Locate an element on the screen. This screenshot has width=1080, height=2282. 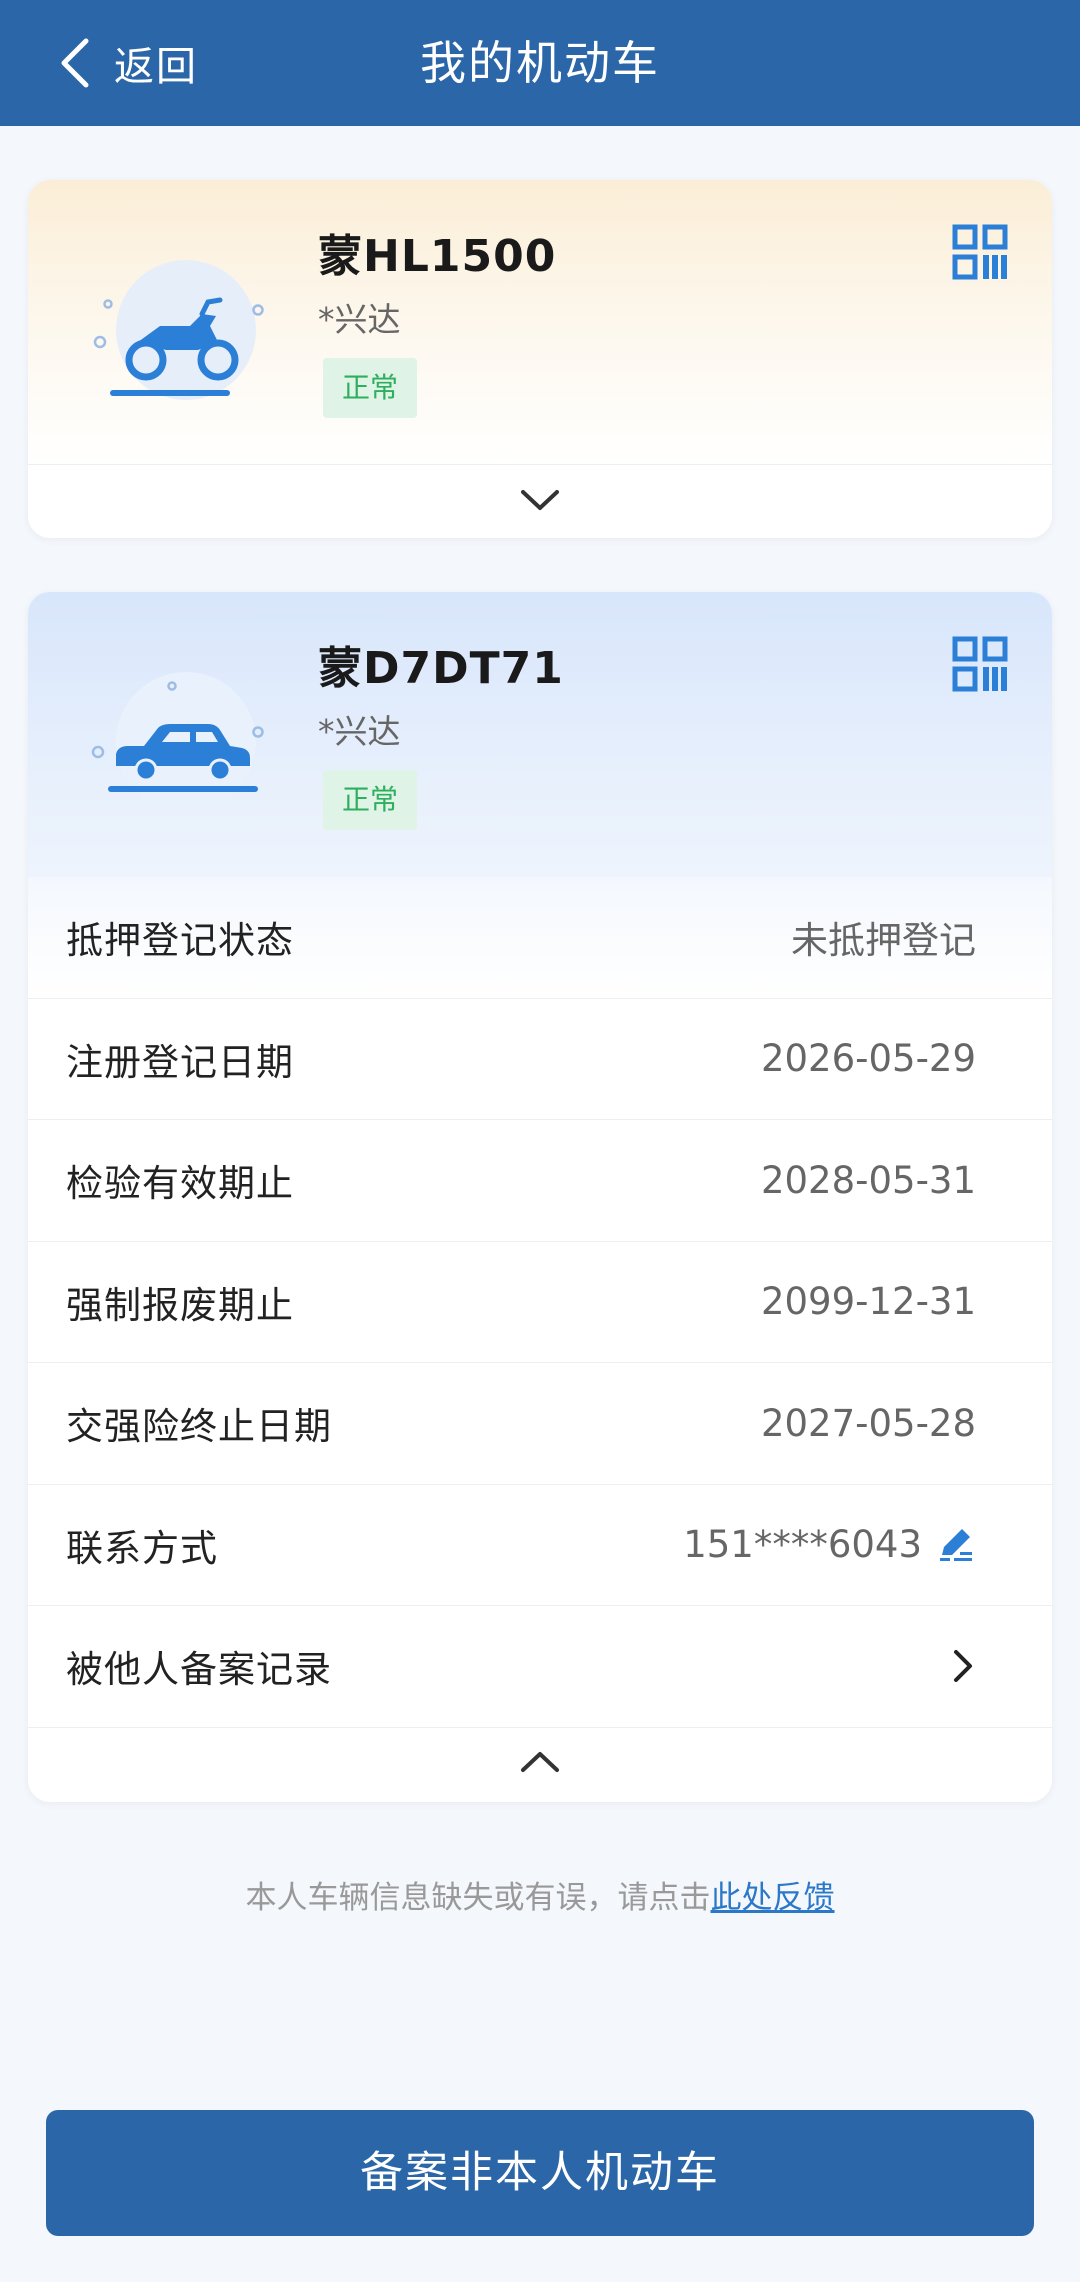
feedback-link: 此处反馈 is located at coordinates (773, 1898).